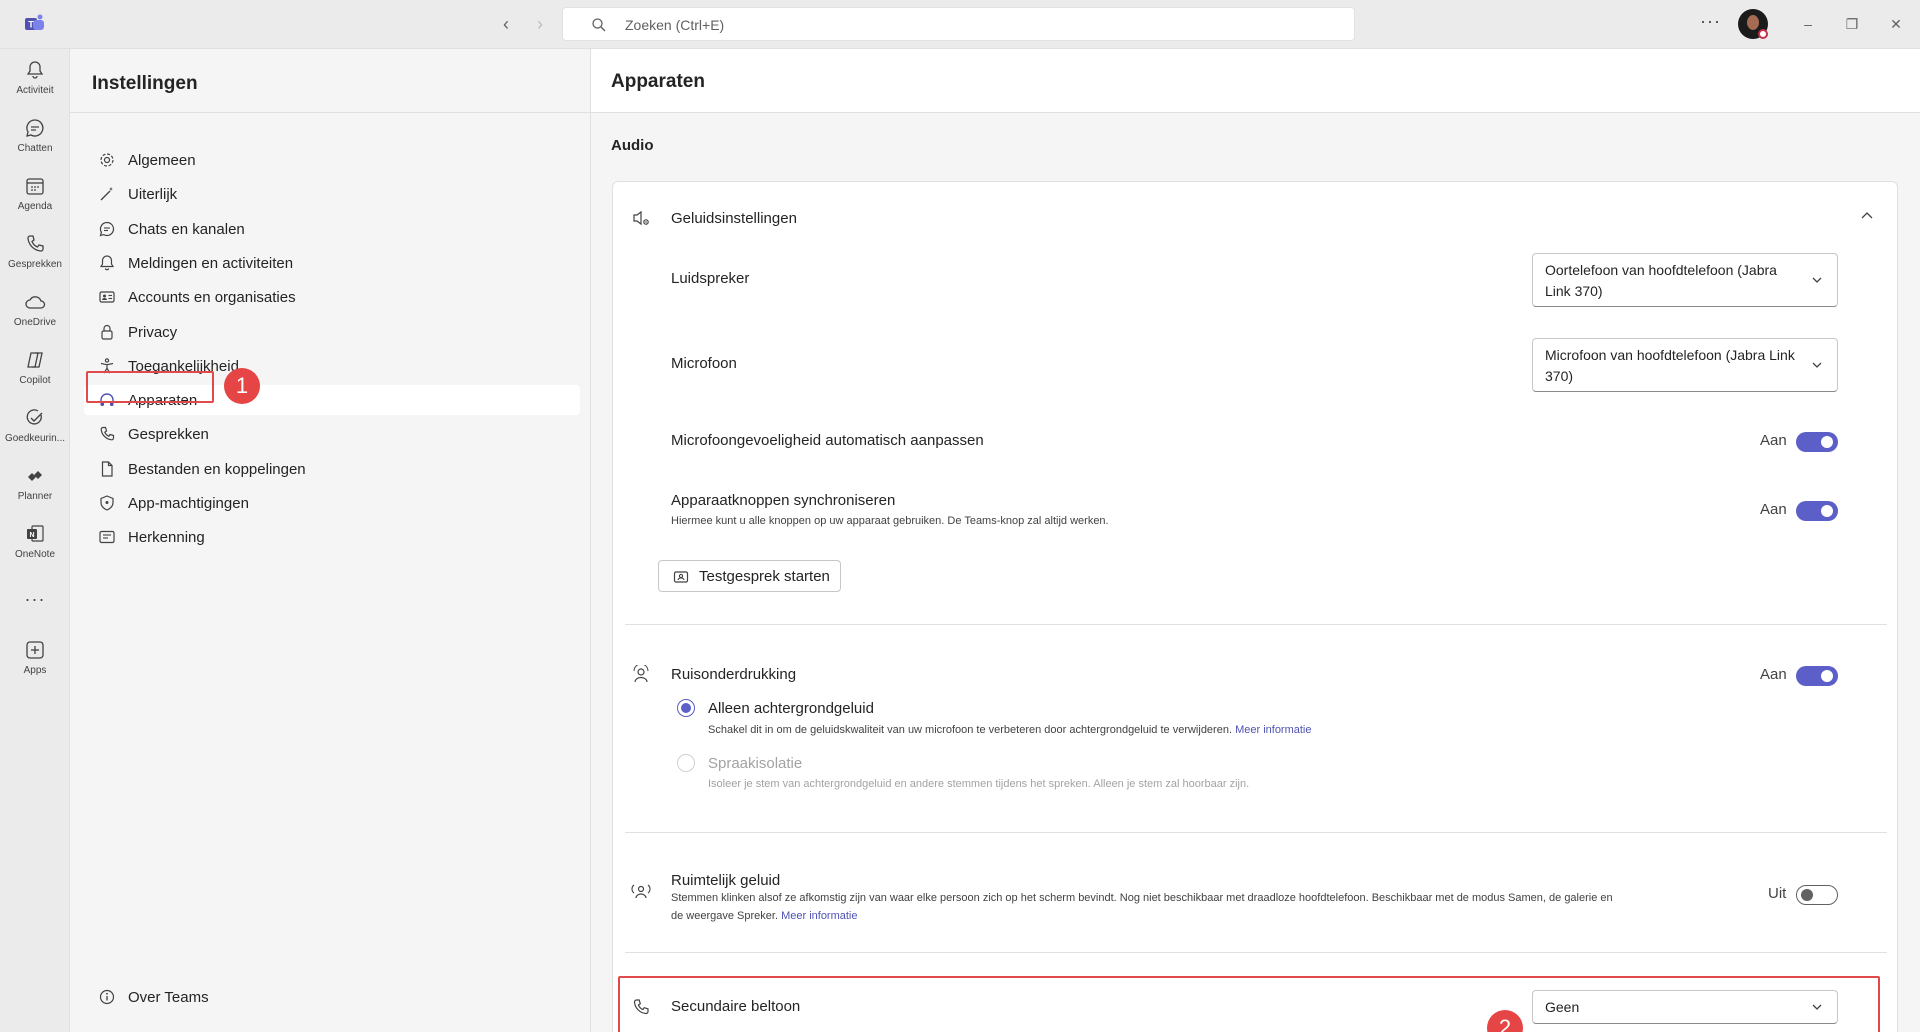  I want to click on rail-item-chatten: Chatten, so click(35, 135).